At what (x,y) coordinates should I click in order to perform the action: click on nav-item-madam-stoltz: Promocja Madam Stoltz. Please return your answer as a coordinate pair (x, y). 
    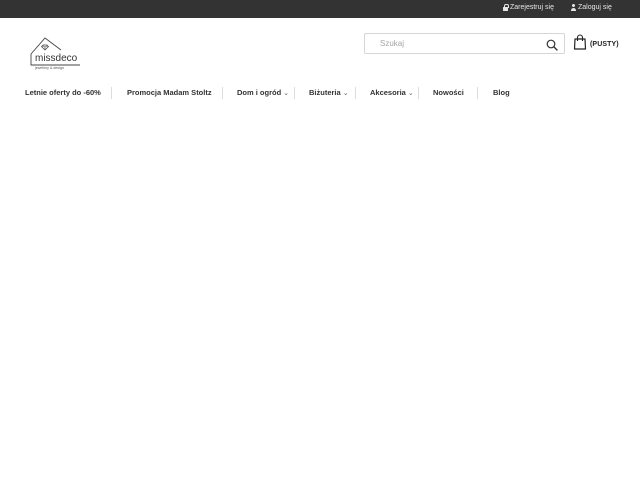
    Looking at the image, I should click on (169, 92).